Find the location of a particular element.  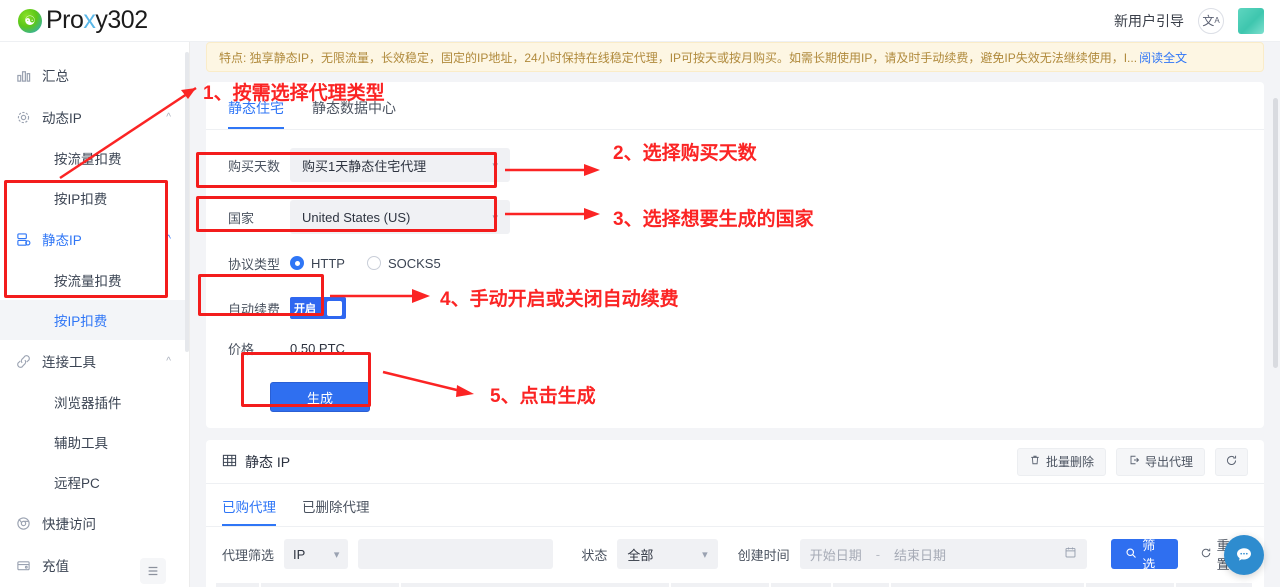

purchase-tabs: 静态住宅 静态数据中心 is located at coordinates (735, 109).